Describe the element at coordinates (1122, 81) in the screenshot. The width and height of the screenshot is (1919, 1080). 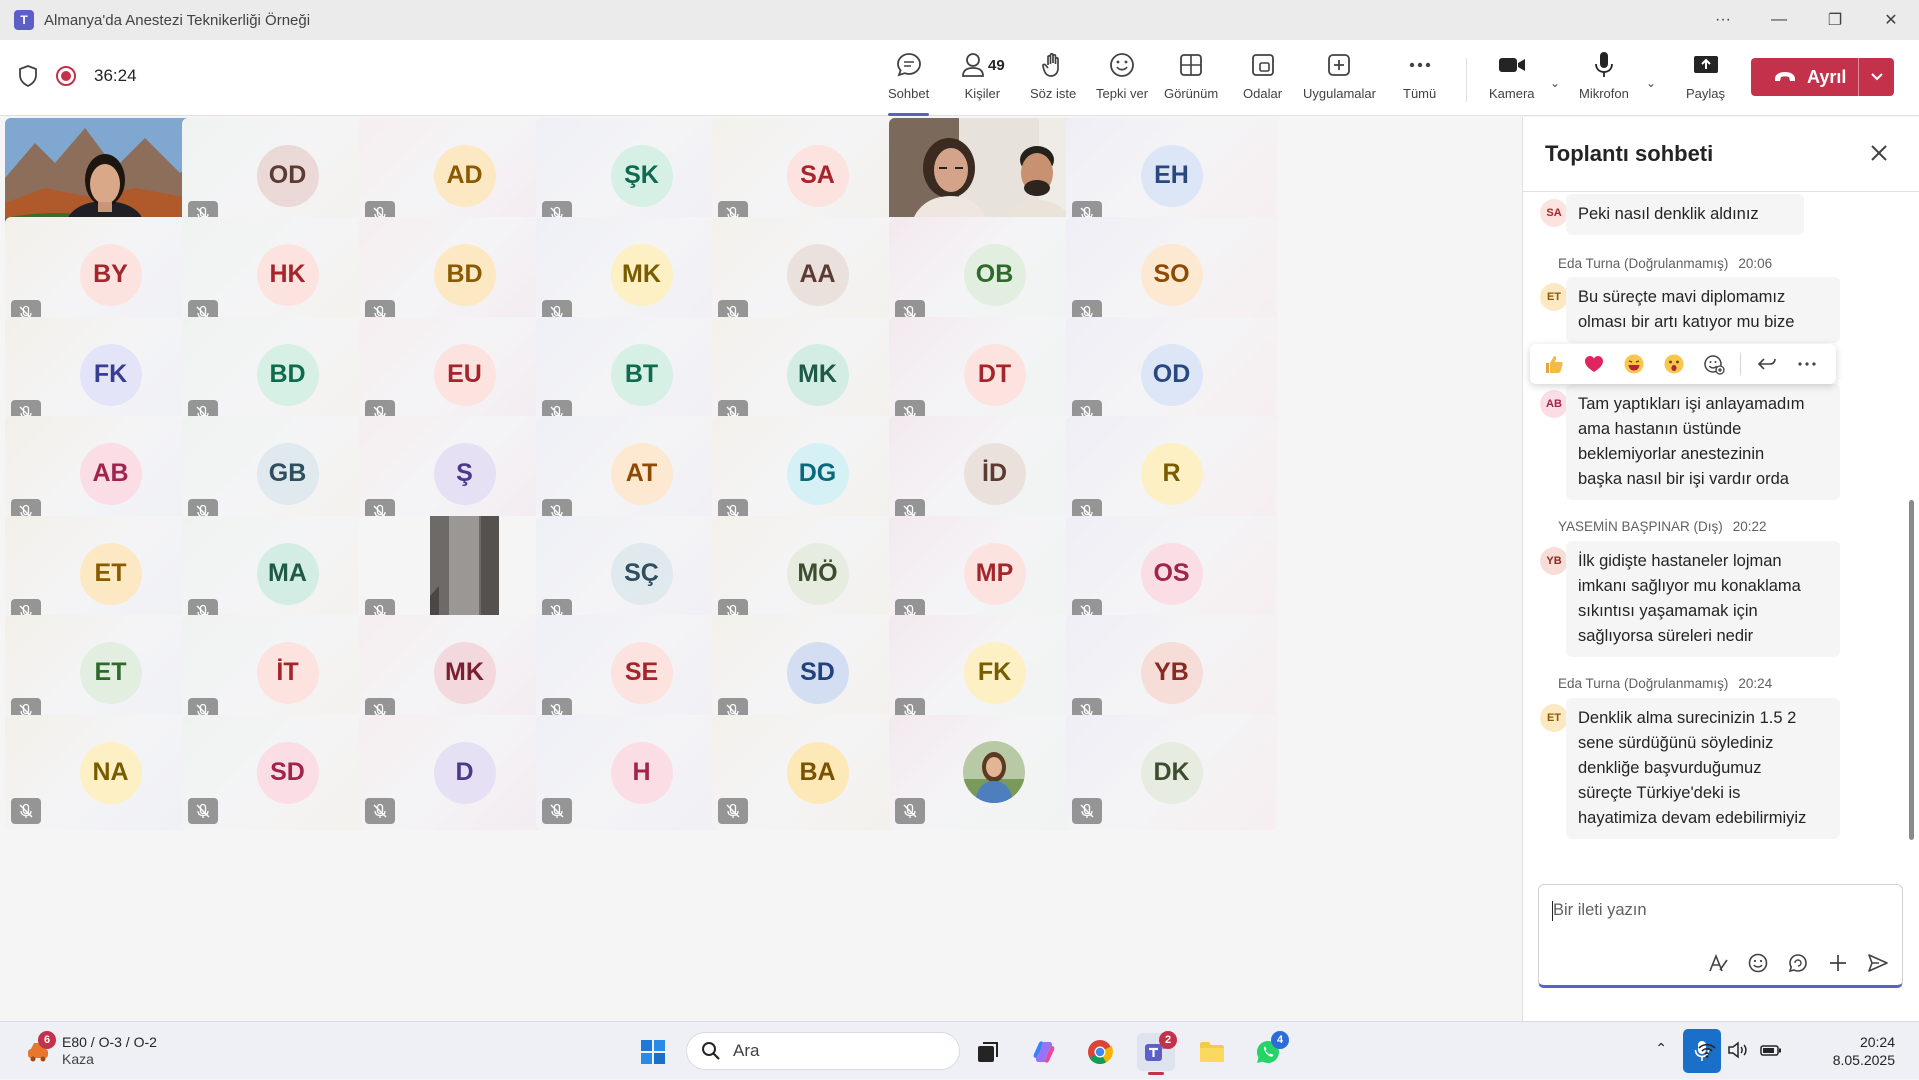
I see `react-button: Tepki ver` at that location.